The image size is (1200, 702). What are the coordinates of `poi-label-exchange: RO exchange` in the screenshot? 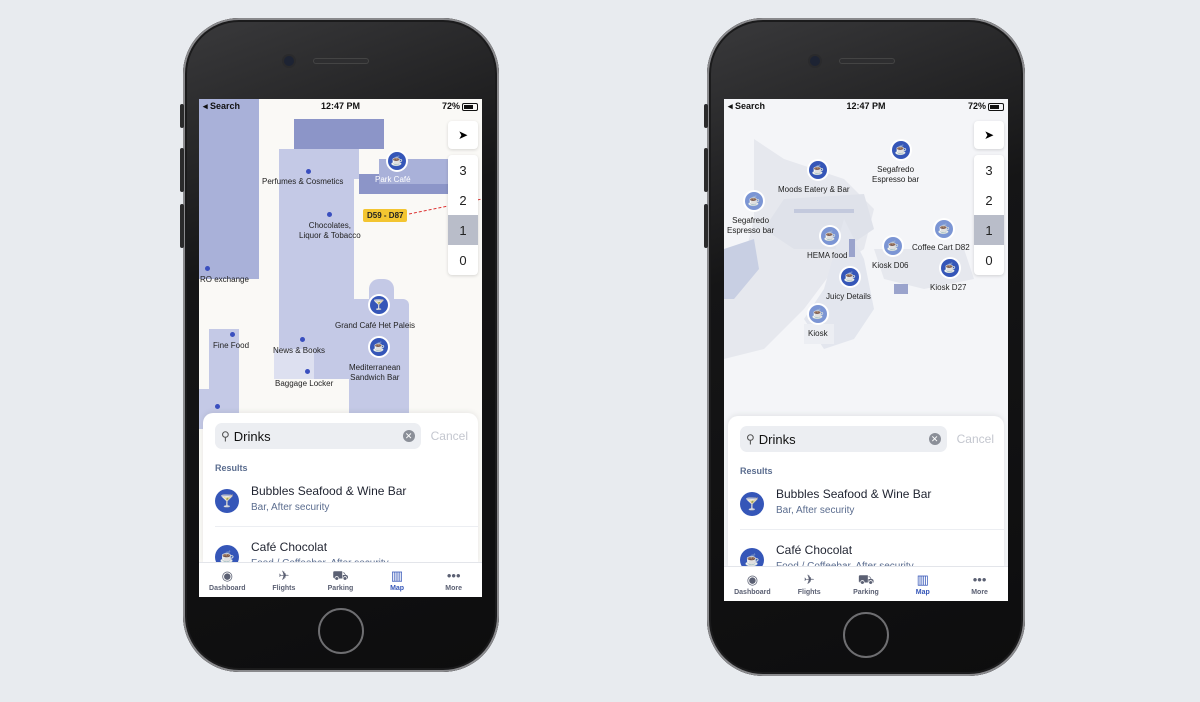 It's located at (224, 280).